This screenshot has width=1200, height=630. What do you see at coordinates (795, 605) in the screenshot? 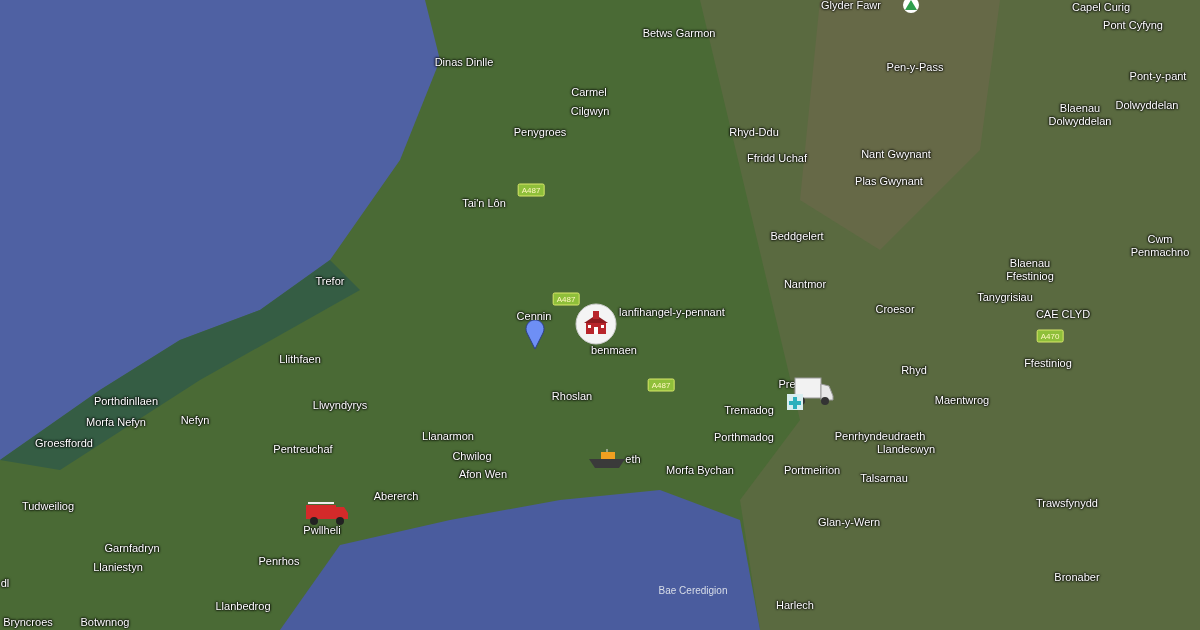
I see `place-label: Harlech` at bounding box center [795, 605].